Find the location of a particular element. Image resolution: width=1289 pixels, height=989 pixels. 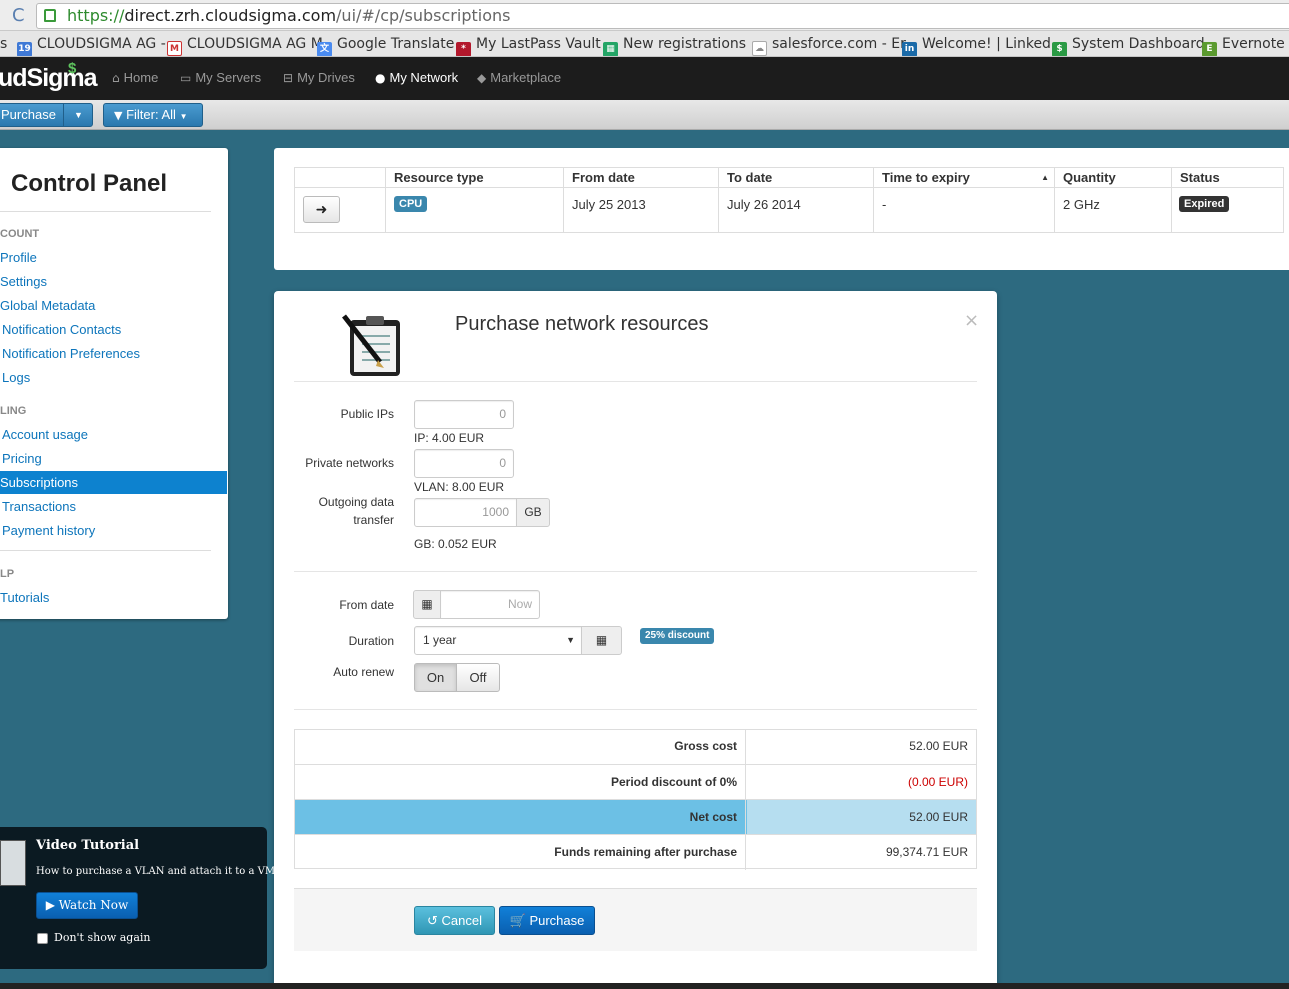

auto-renew-off-button: Off is located at coordinates (478, 677).